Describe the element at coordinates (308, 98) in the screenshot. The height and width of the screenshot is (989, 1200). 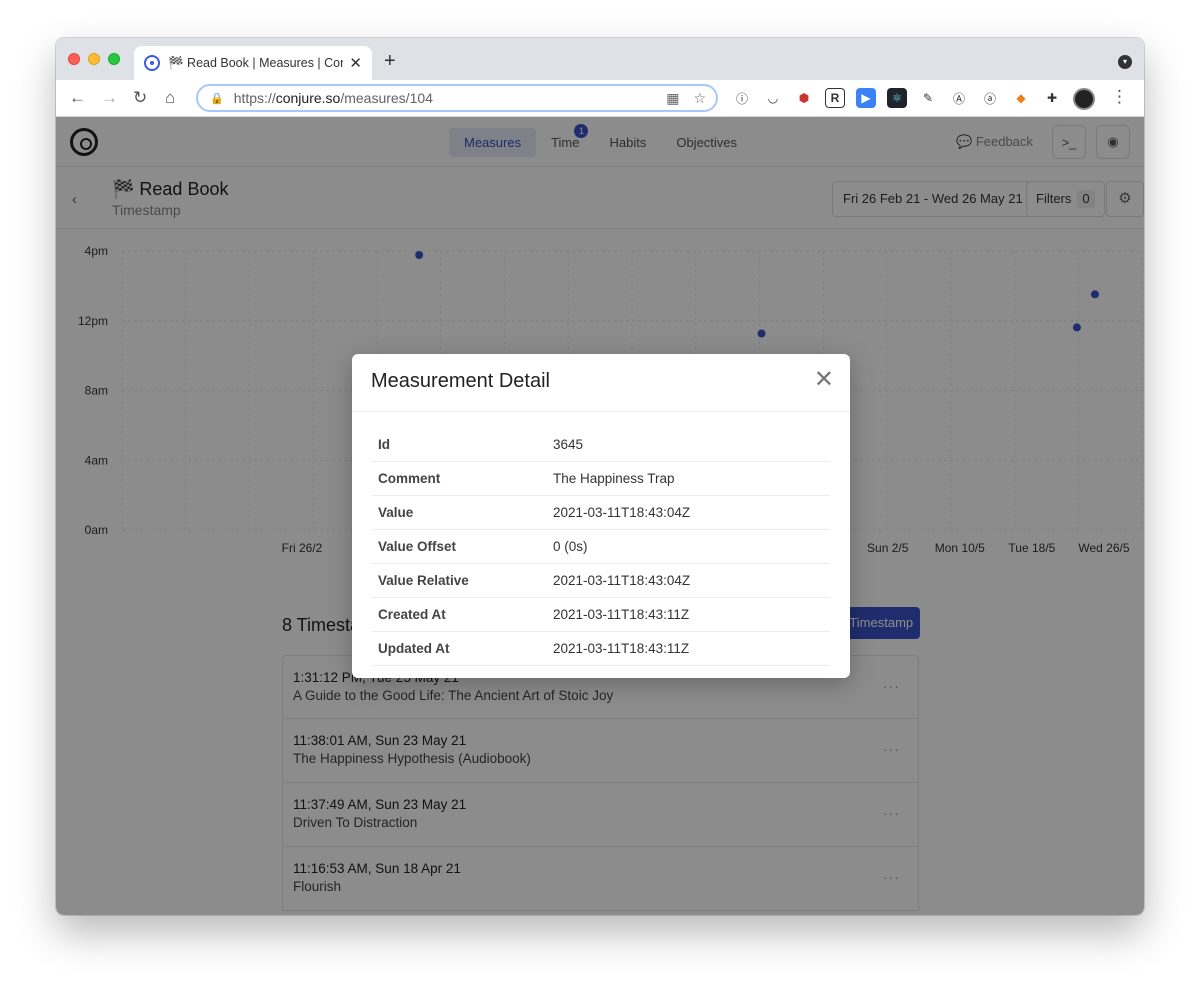
I see `url-host: conjure.so` at that location.